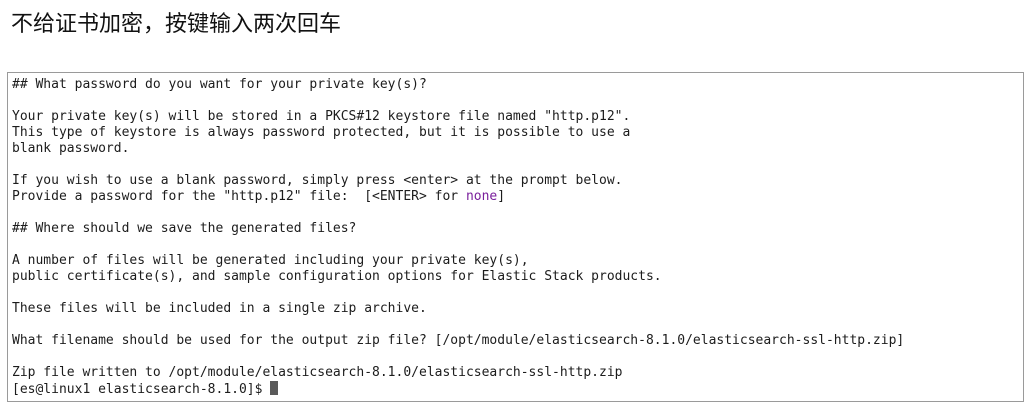 This screenshot has width=1032, height=410. Describe the element at coordinates (176, 24) in the screenshot. I see `caption-text: 不给证书加密，按键输入两次回车` at that location.